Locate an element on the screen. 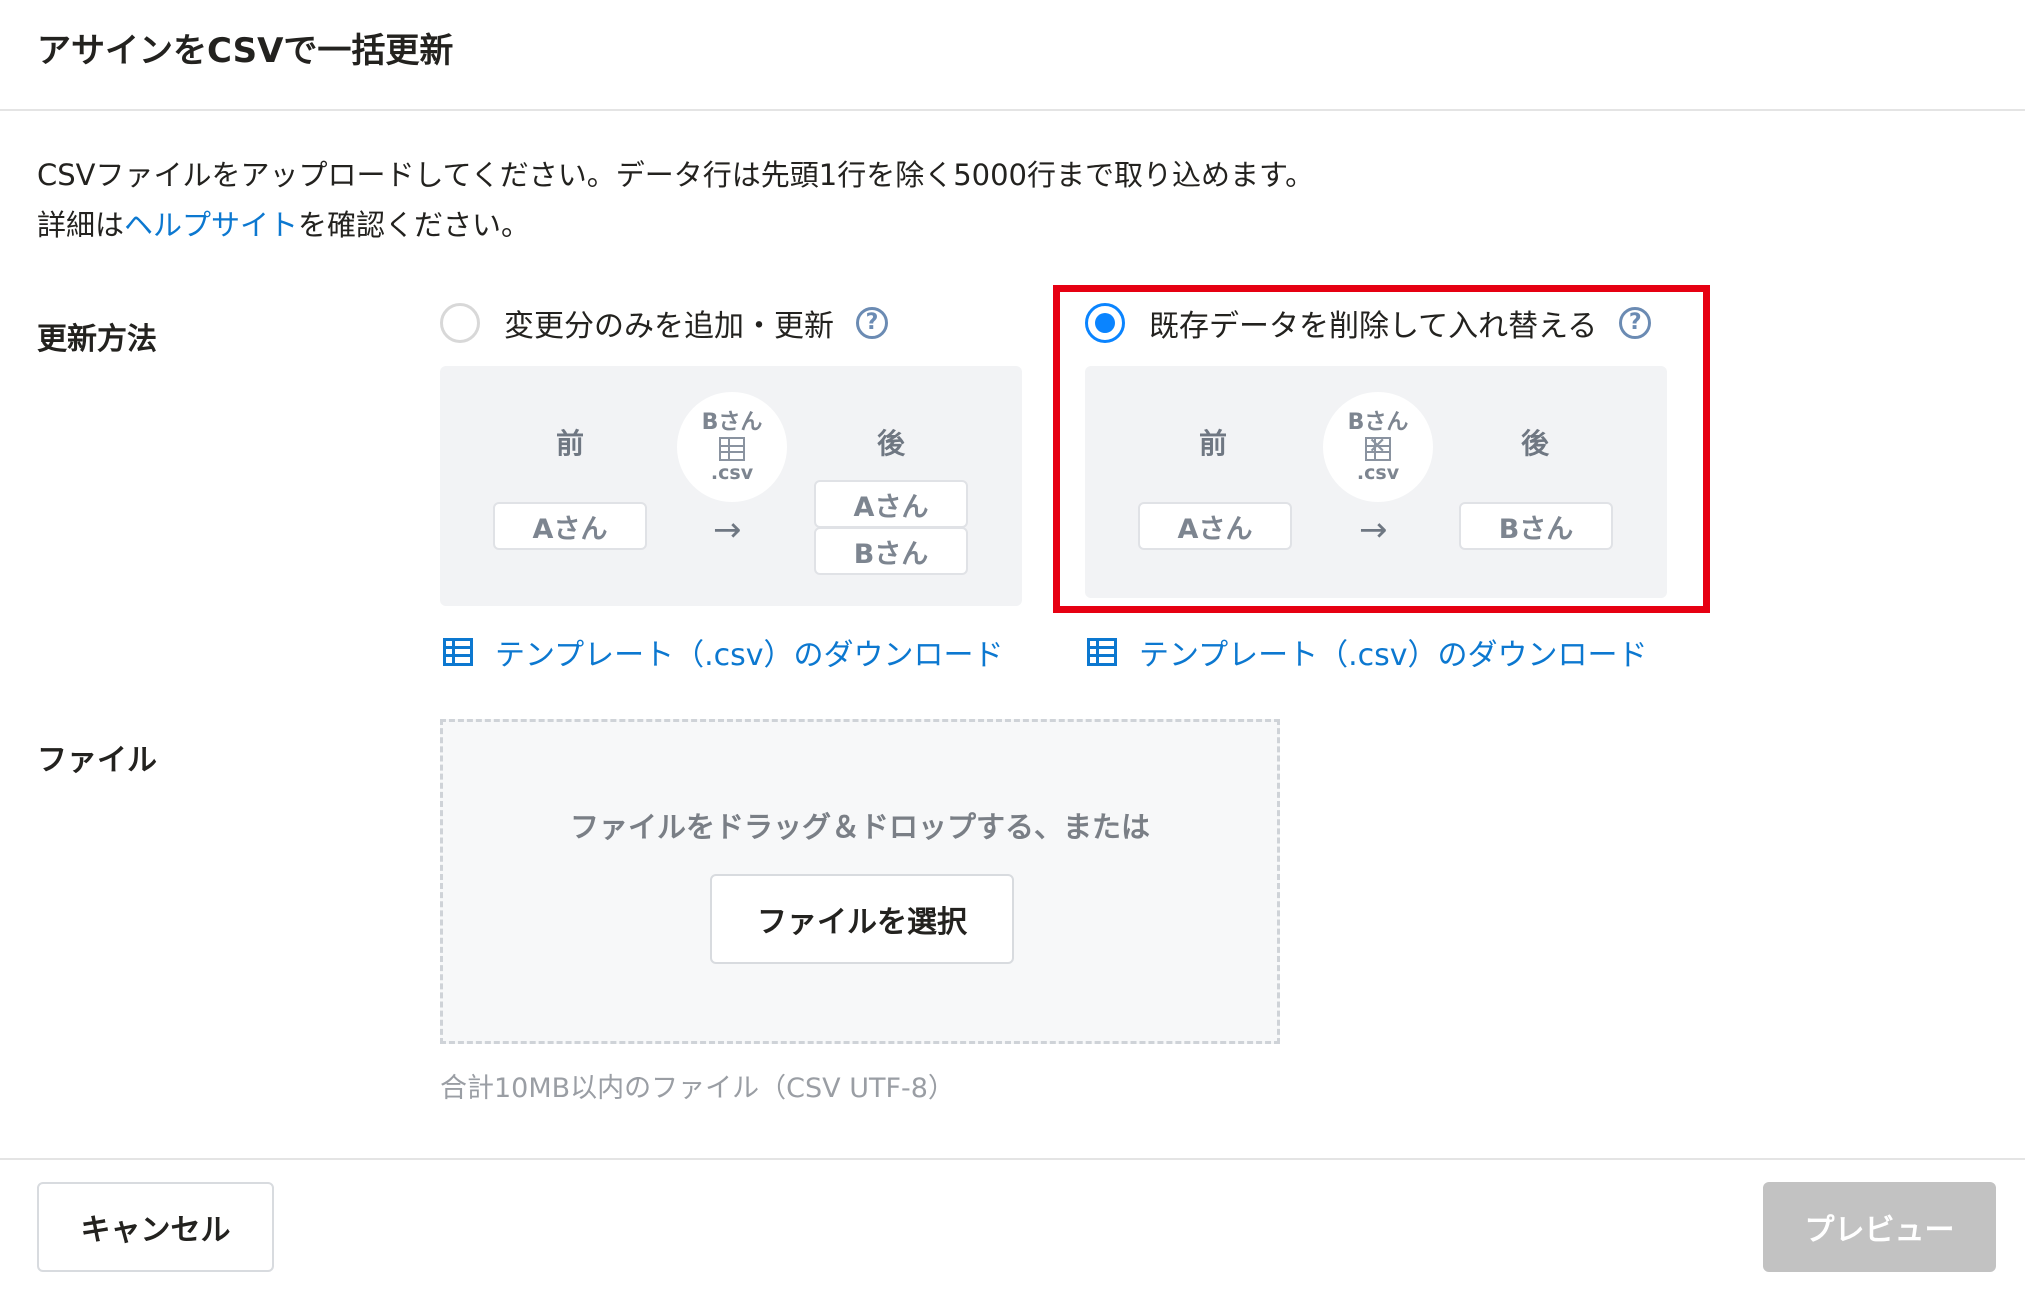 The width and height of the screenshot is (2025, 1292). select-file-button: ファイルを選択 is located at coordinates (862, 919).